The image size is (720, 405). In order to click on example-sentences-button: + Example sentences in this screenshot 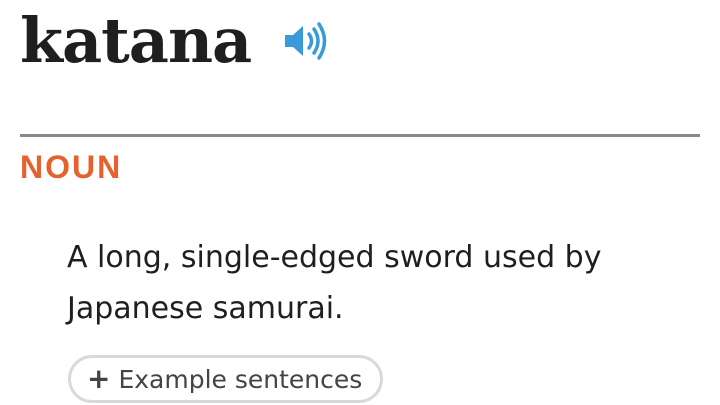, I will do `click(226, 379)`.